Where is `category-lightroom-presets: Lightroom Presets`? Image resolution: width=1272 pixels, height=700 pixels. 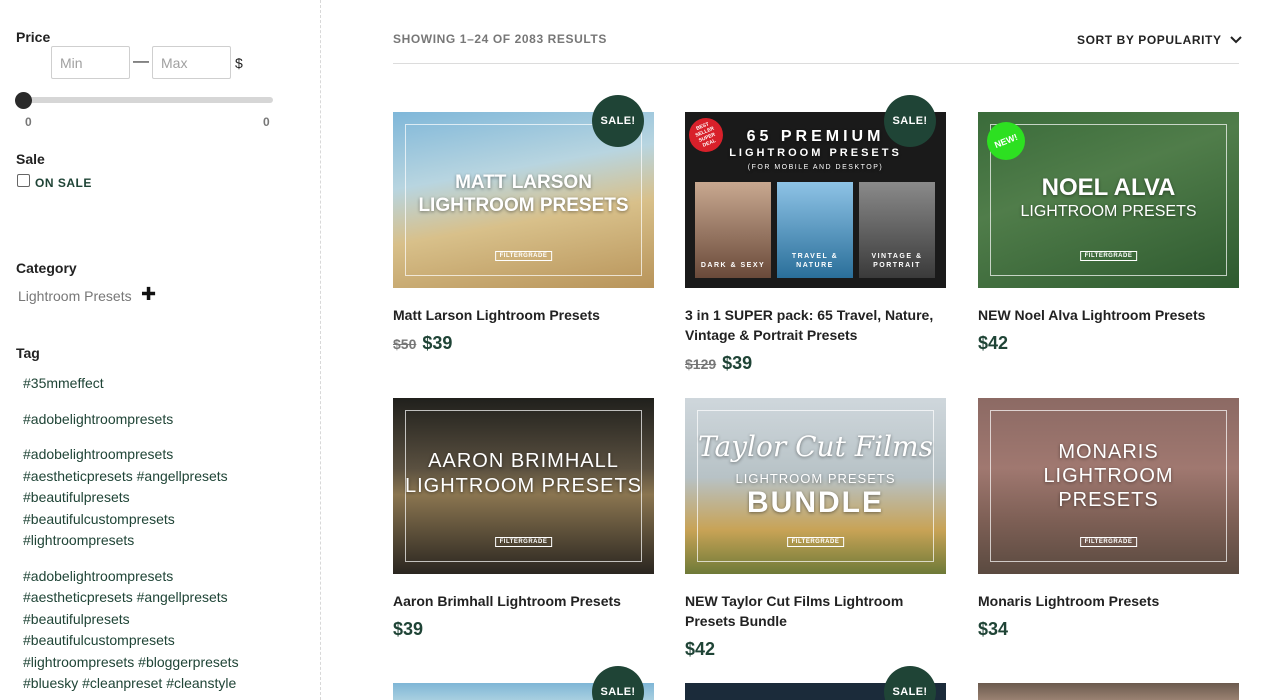
category-lightroom-presets: Lightroom Presets is located at coordinates (75, 296).